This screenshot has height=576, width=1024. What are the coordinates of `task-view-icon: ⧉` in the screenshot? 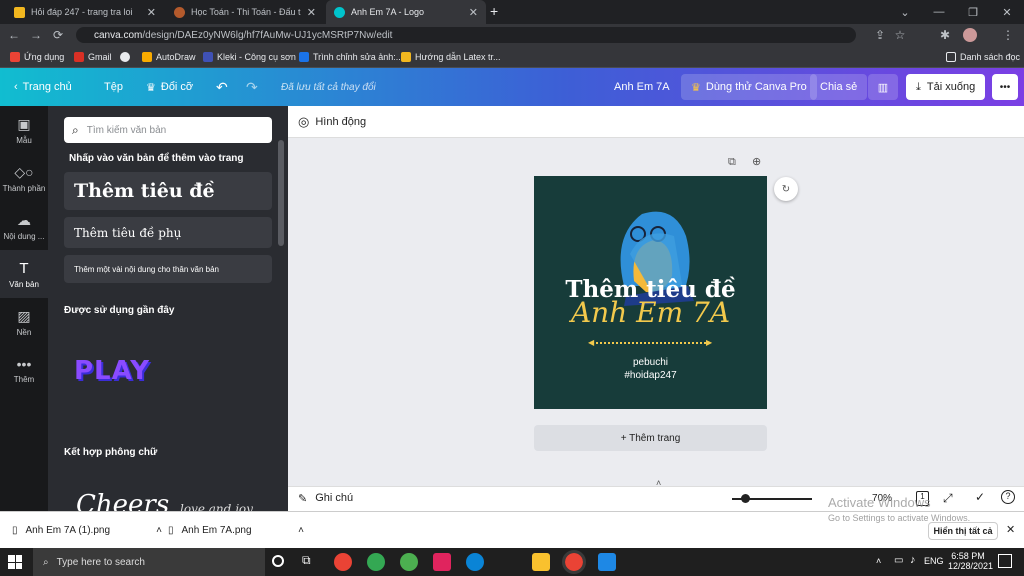 It's located at (306, 560).